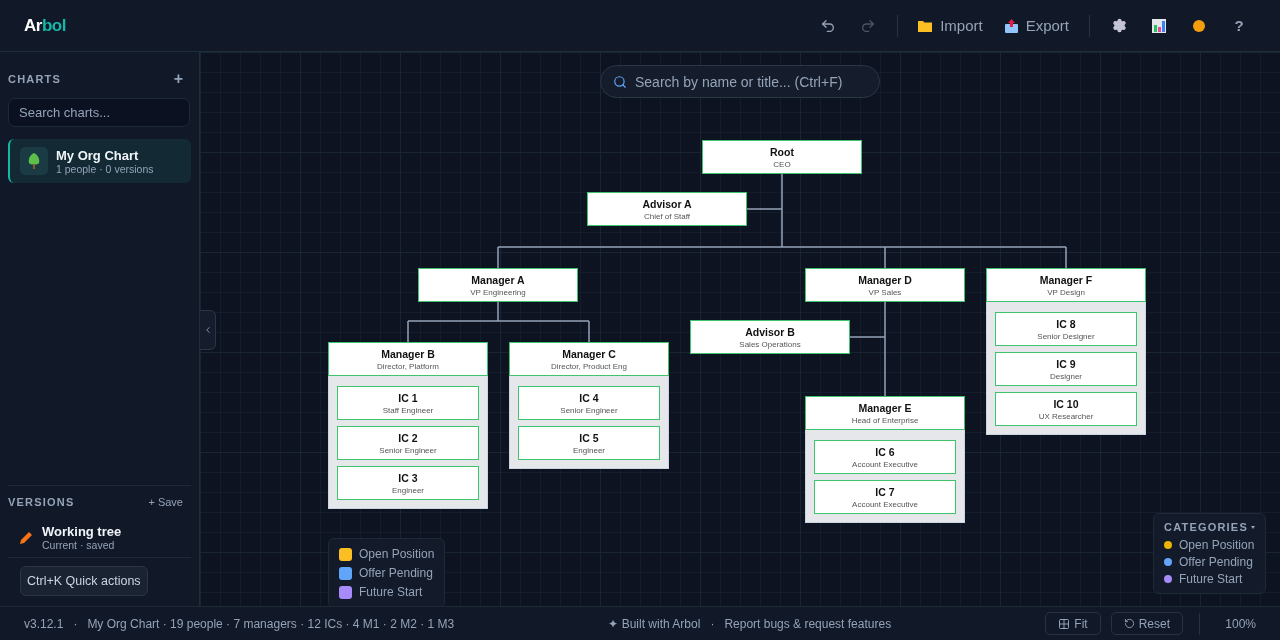 The image size is (1280, 640). Describe the element at coordinates (885, 491) in the screenshot. I see `node-name: IC 7` at that location.